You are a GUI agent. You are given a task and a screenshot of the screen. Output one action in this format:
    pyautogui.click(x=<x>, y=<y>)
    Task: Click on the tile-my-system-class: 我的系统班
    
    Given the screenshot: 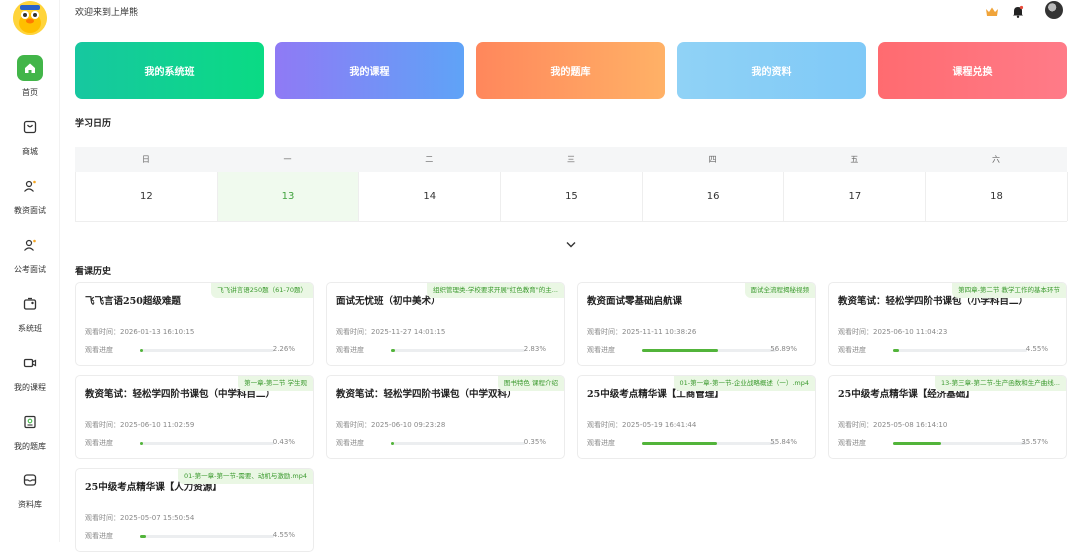 What is the action you would take?
    pyautogui.click(x=169, y=70)
    